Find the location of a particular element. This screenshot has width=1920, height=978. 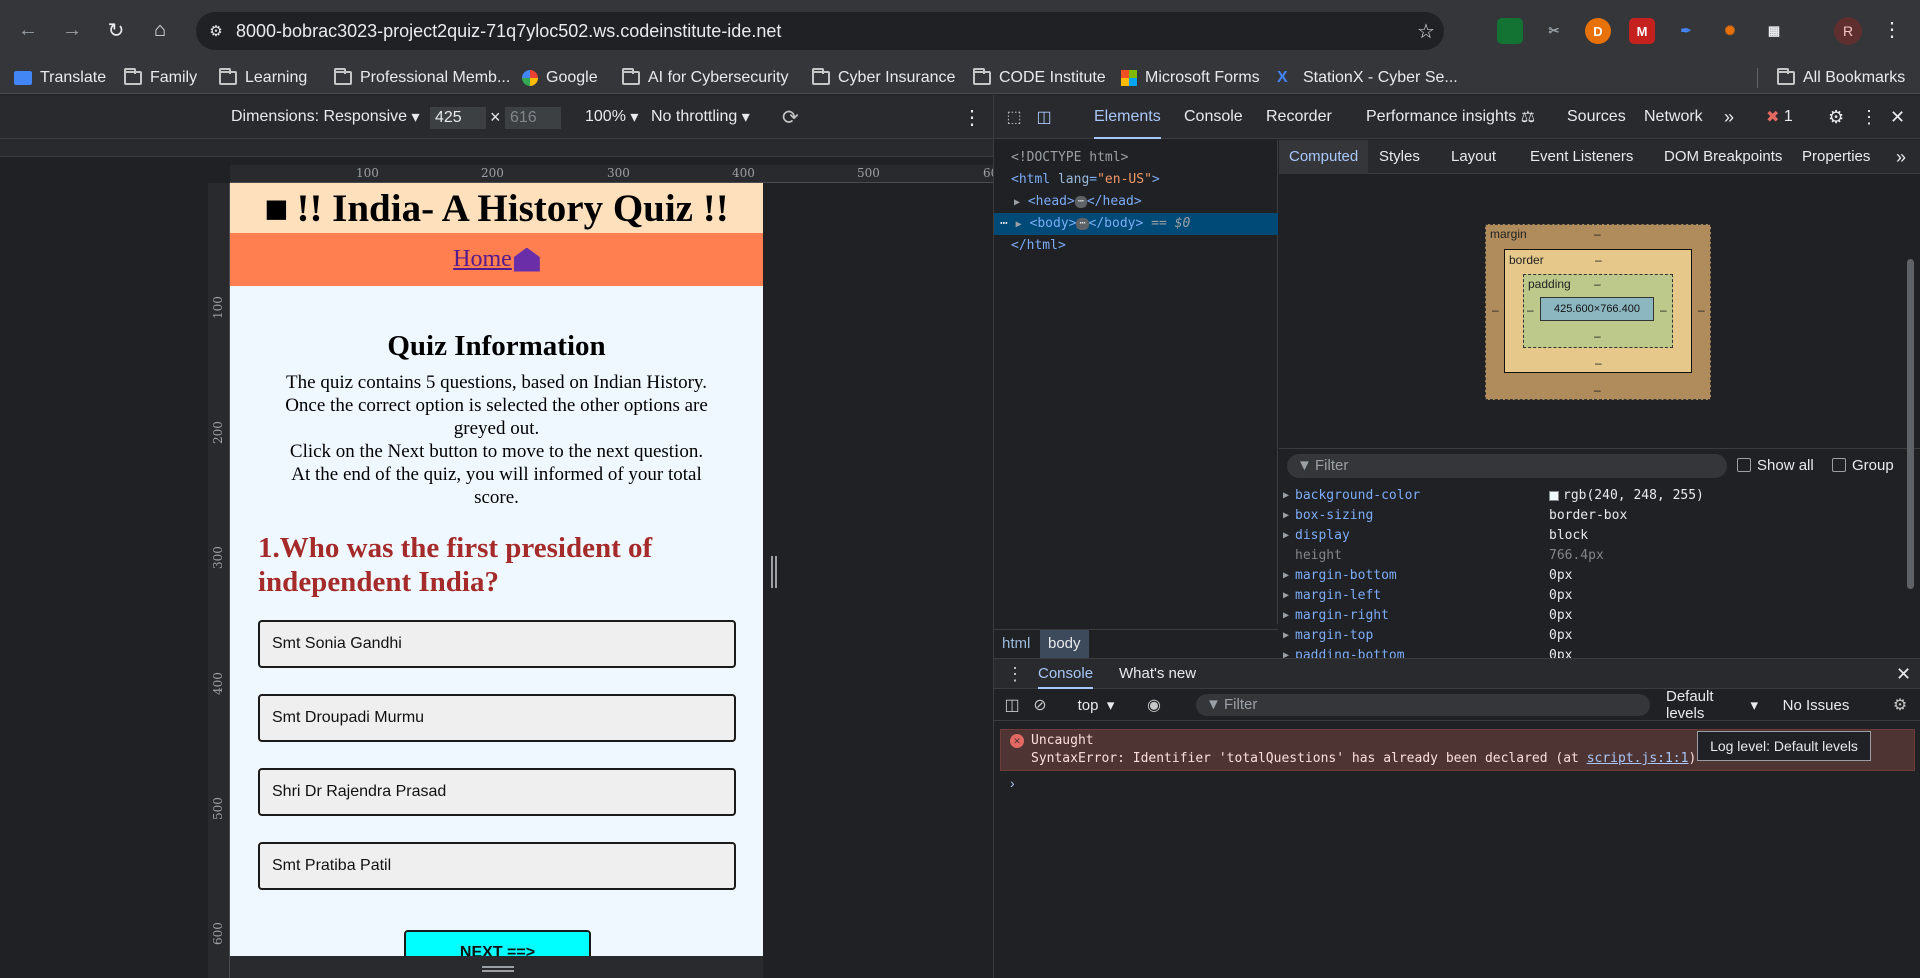

browser-menu-icon: ⋮ is located at coordinates (1892, 30).